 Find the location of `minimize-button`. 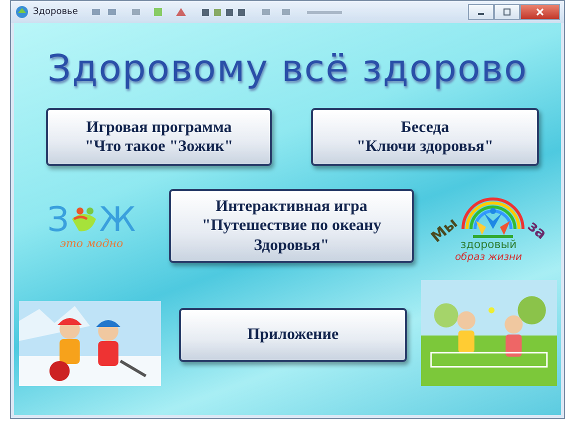

minimize-button is located at coordinates (481, 12).